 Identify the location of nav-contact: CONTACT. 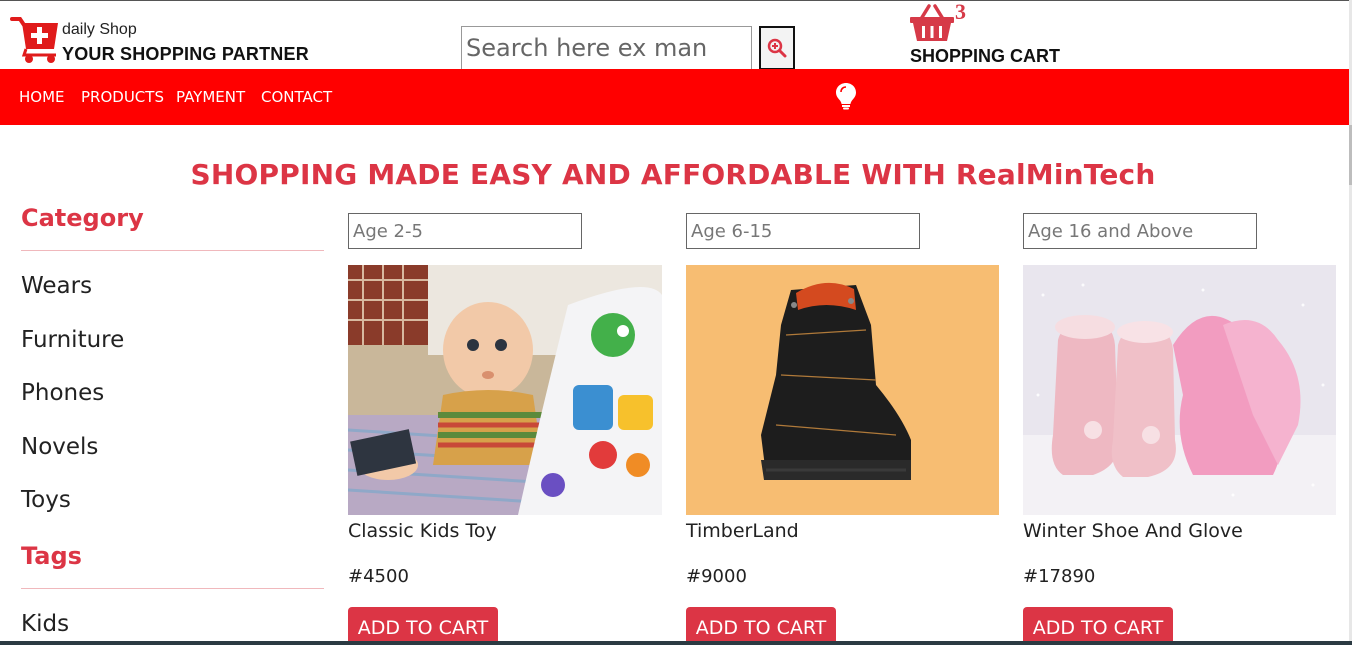
(296, 97).